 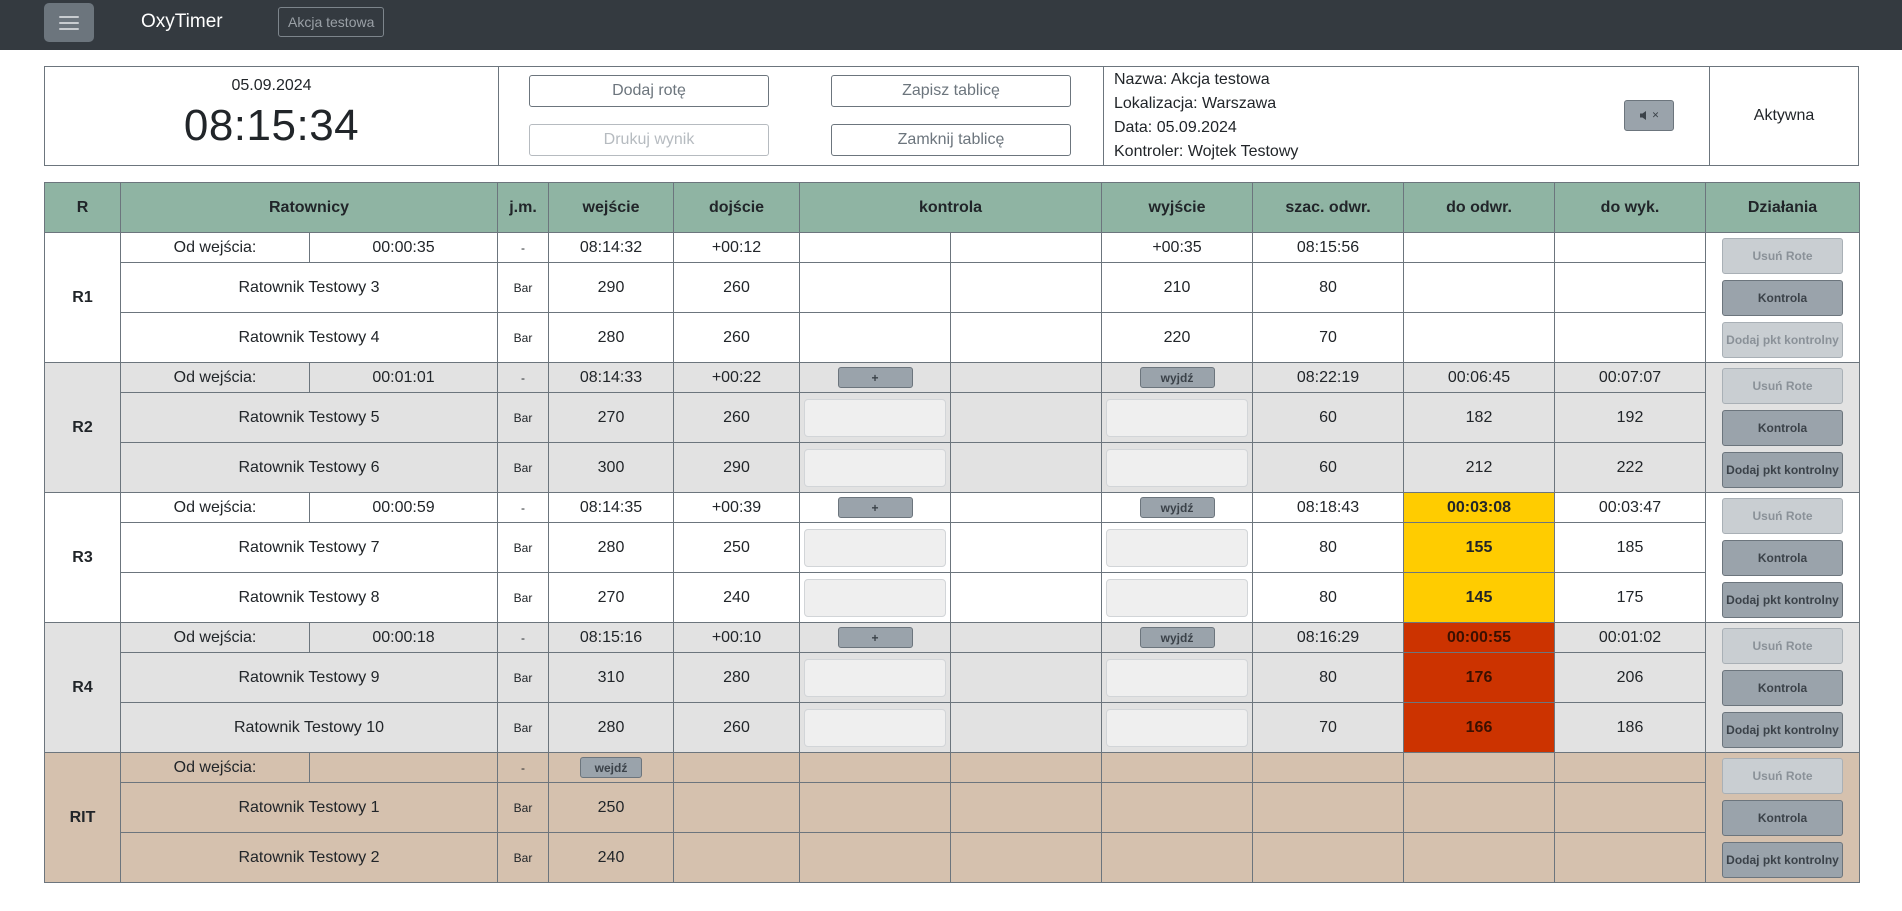 What do you see at coordinates (951, 207) in the screenshot?
I see `col-control: kontrola` at bounding box center [951, 207].